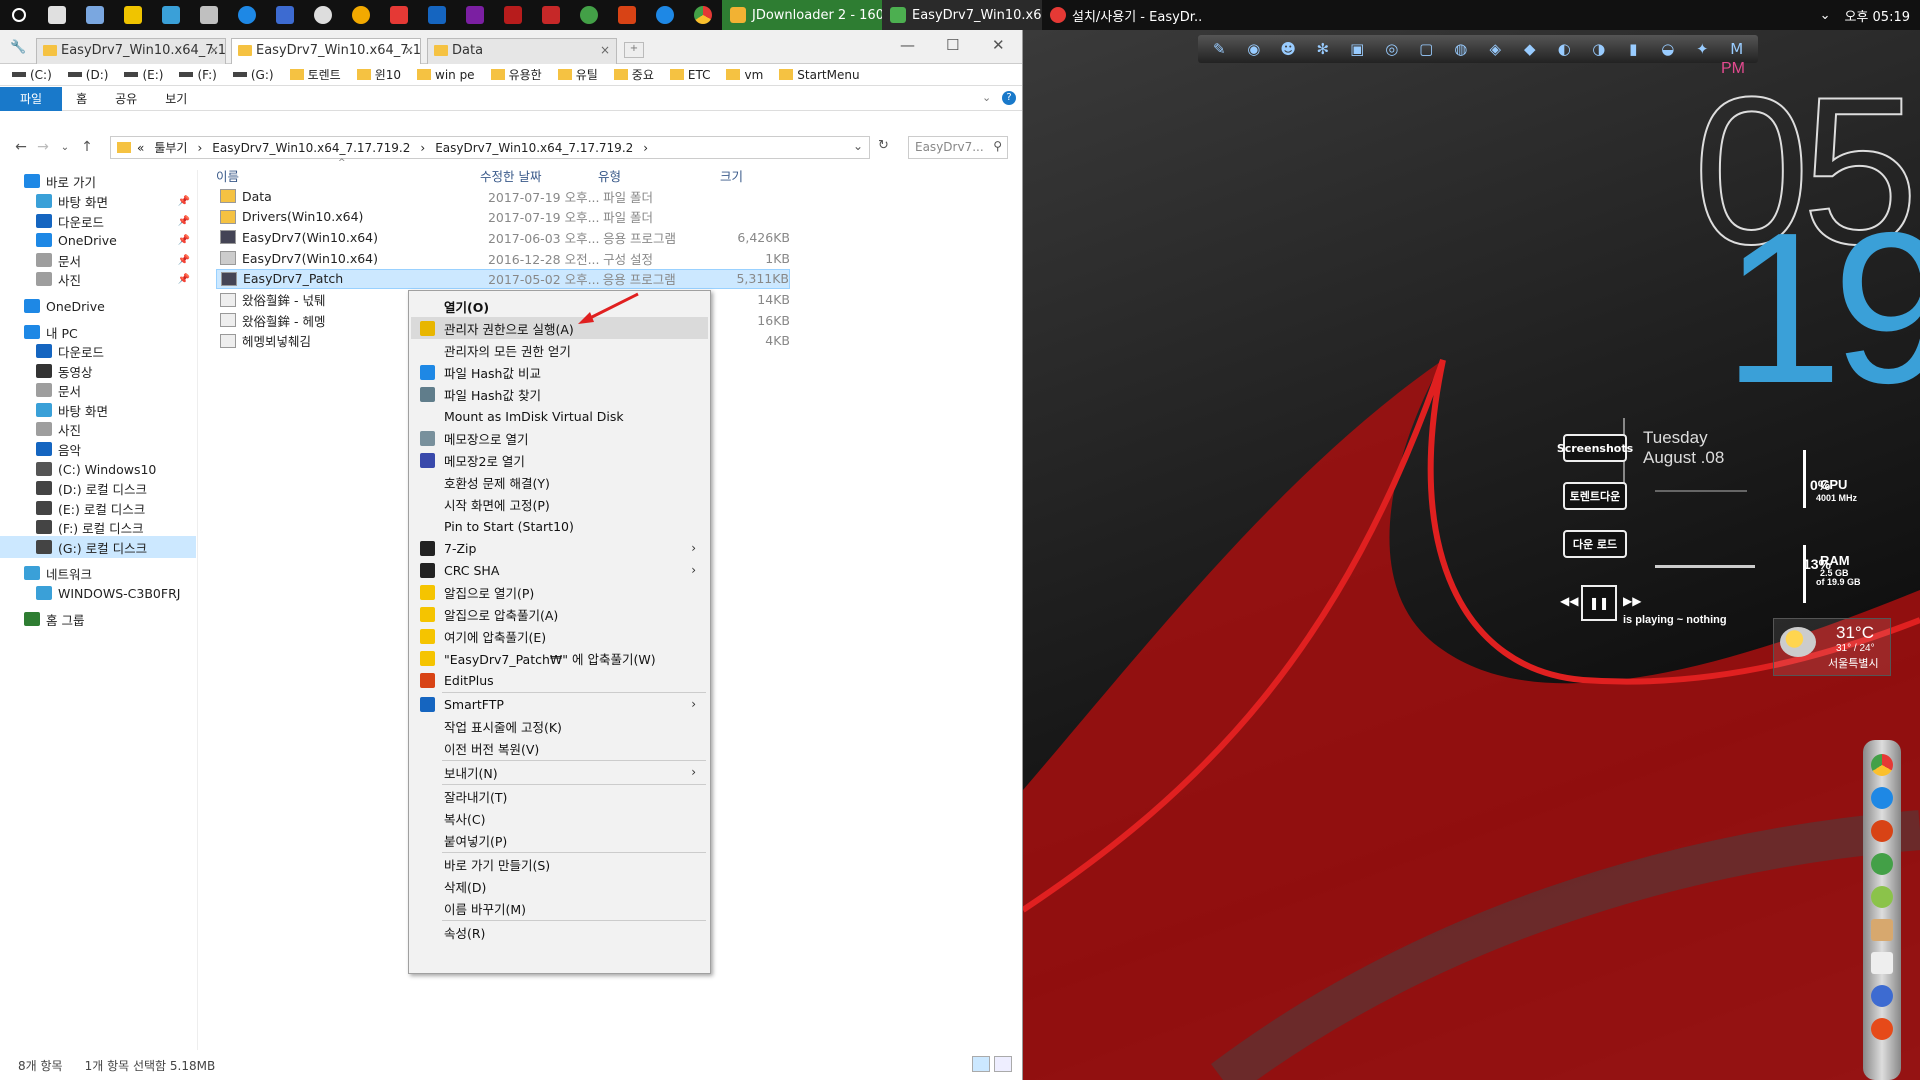 This screenshot has height=1080, width=1920. Describe the element at coordinates (559, 526) in the screenshot. I see `menu-item: Pin to Start (Start10)` at that location.